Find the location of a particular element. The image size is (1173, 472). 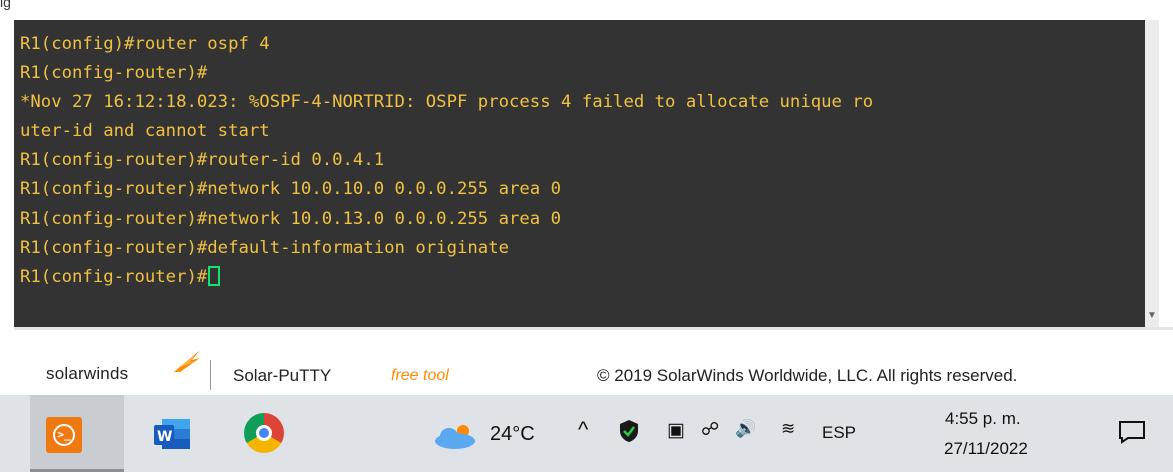

taskbar-clock-date: 27/11/2022 is located at coordinates (986, 449).